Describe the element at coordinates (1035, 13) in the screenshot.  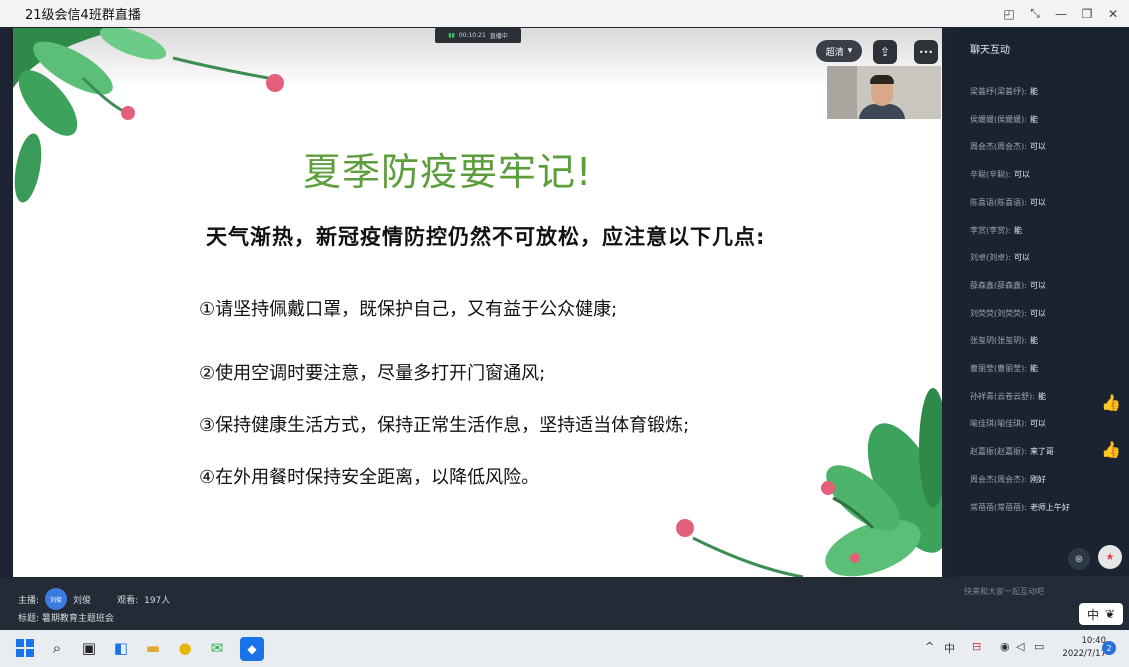
I see `fullscreen-icon: ⤡` at that location.